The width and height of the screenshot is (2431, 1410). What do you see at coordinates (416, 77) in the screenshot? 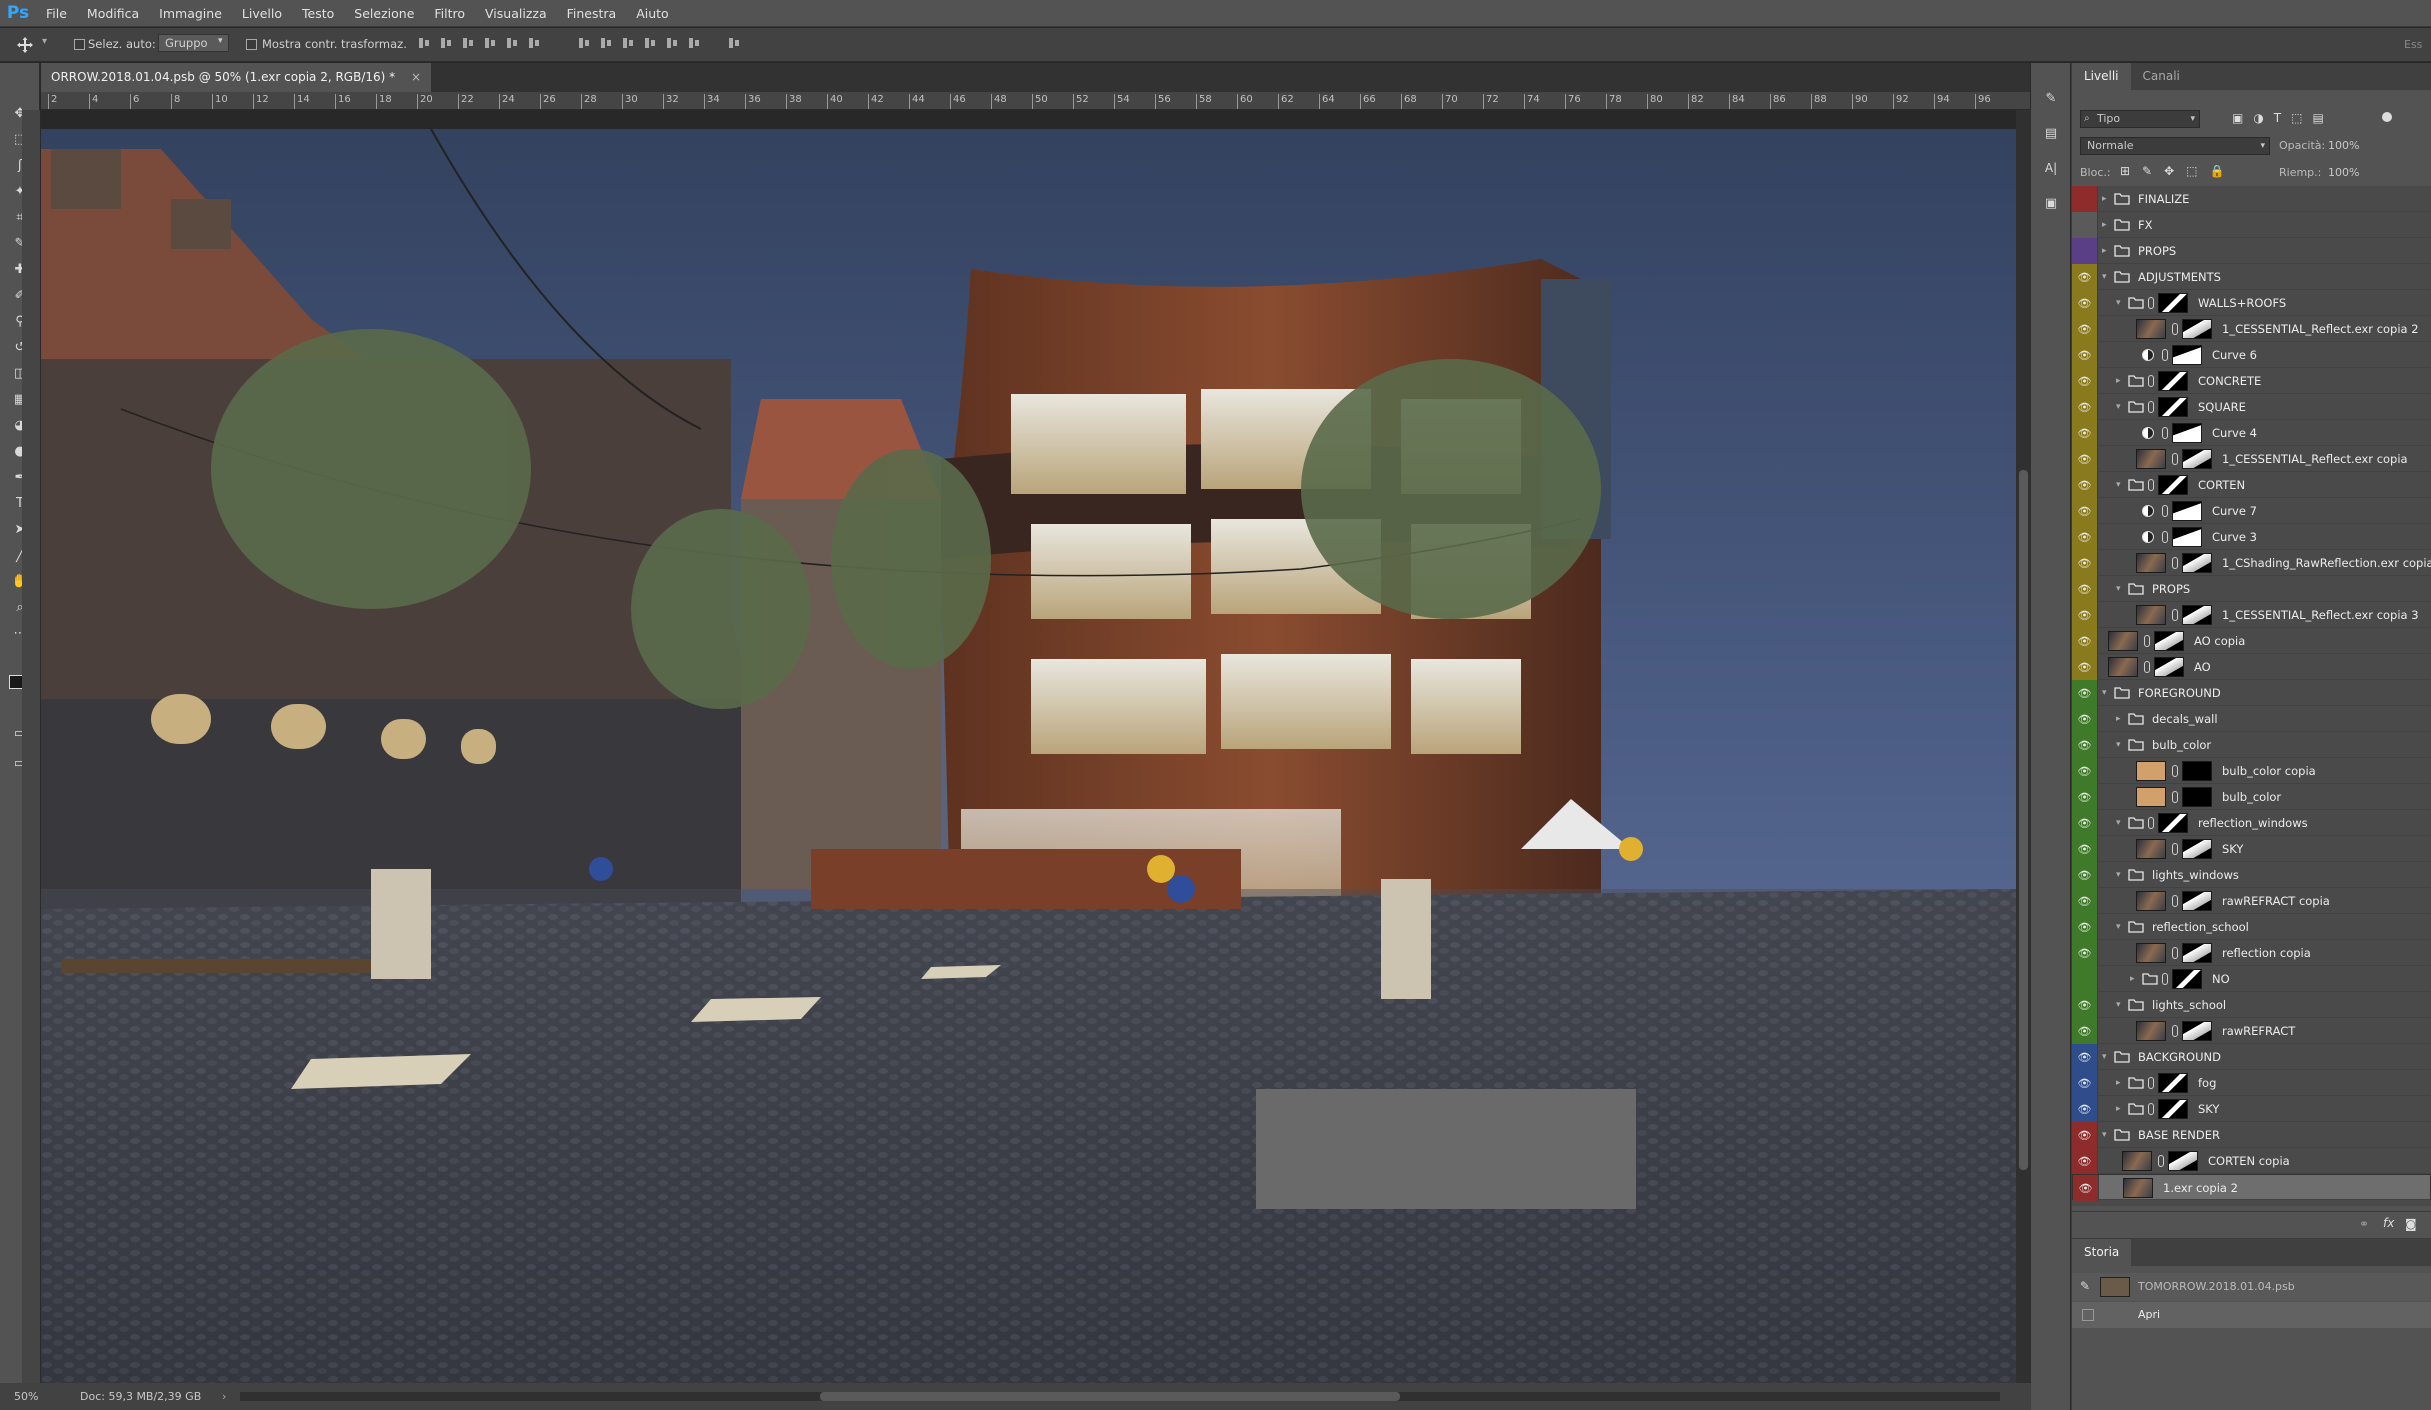
I see `close-tab-icon: ×` at bounding box center [416, 77].